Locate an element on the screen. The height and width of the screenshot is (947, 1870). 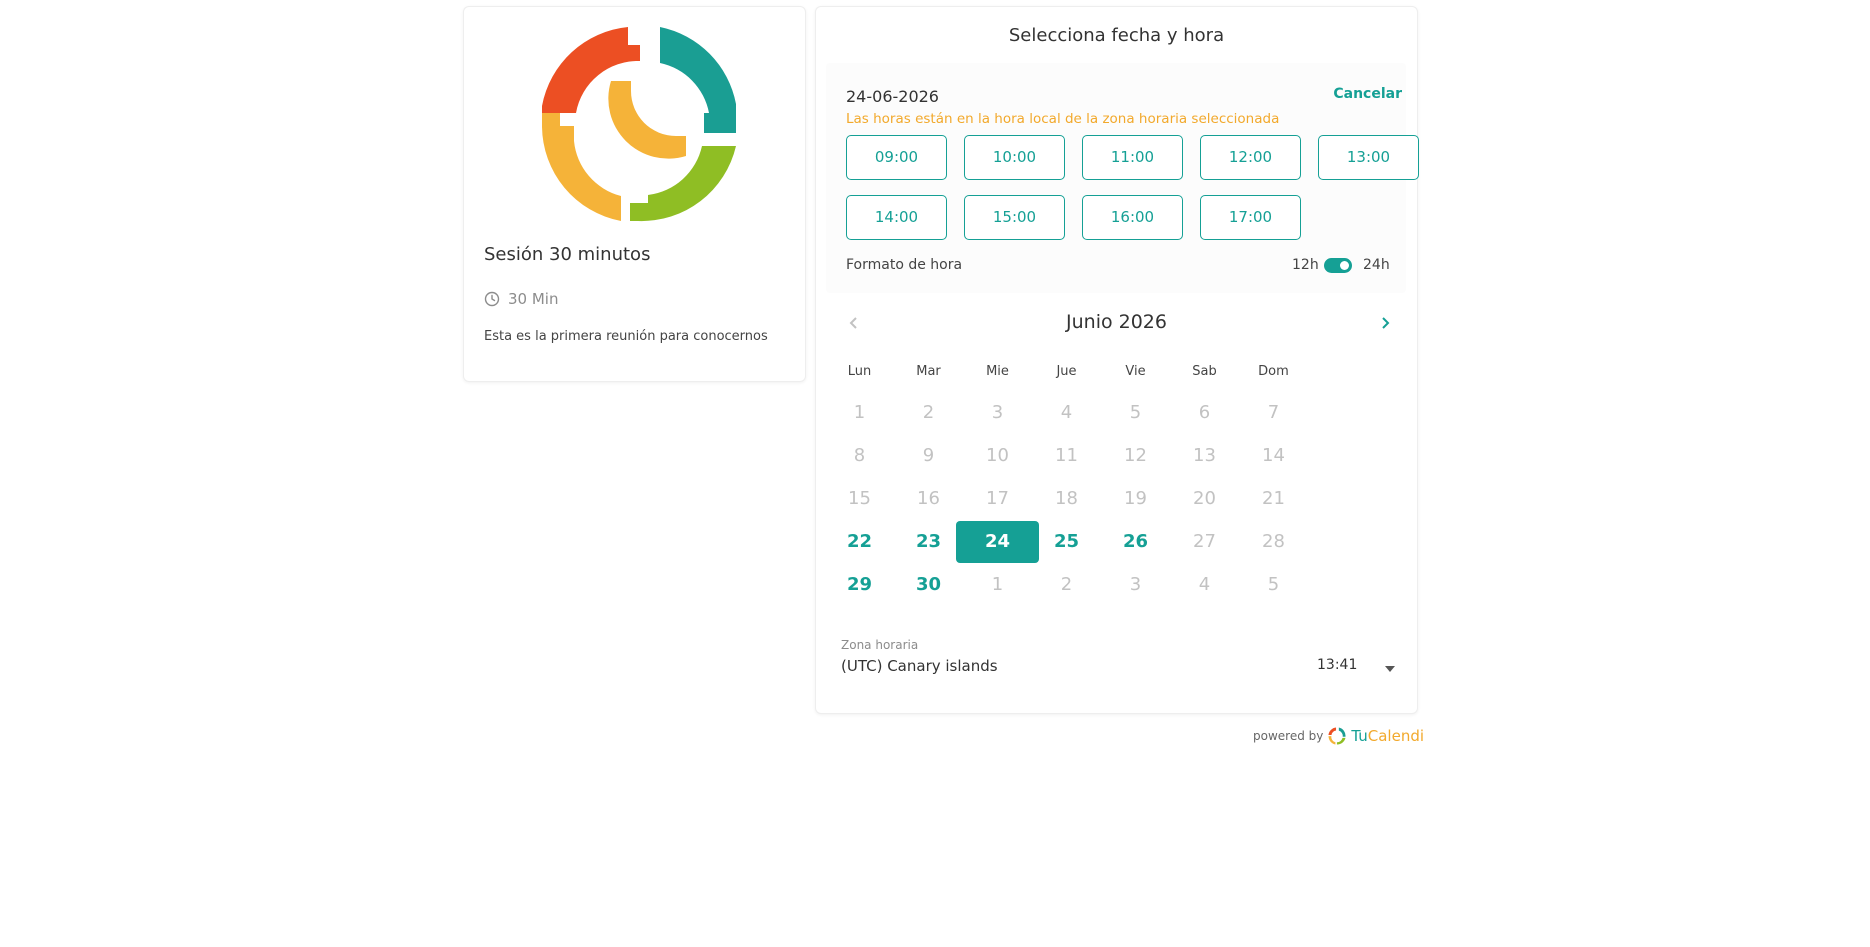
time-slot-button: 10:00 is located at coordinates (1014, 157).